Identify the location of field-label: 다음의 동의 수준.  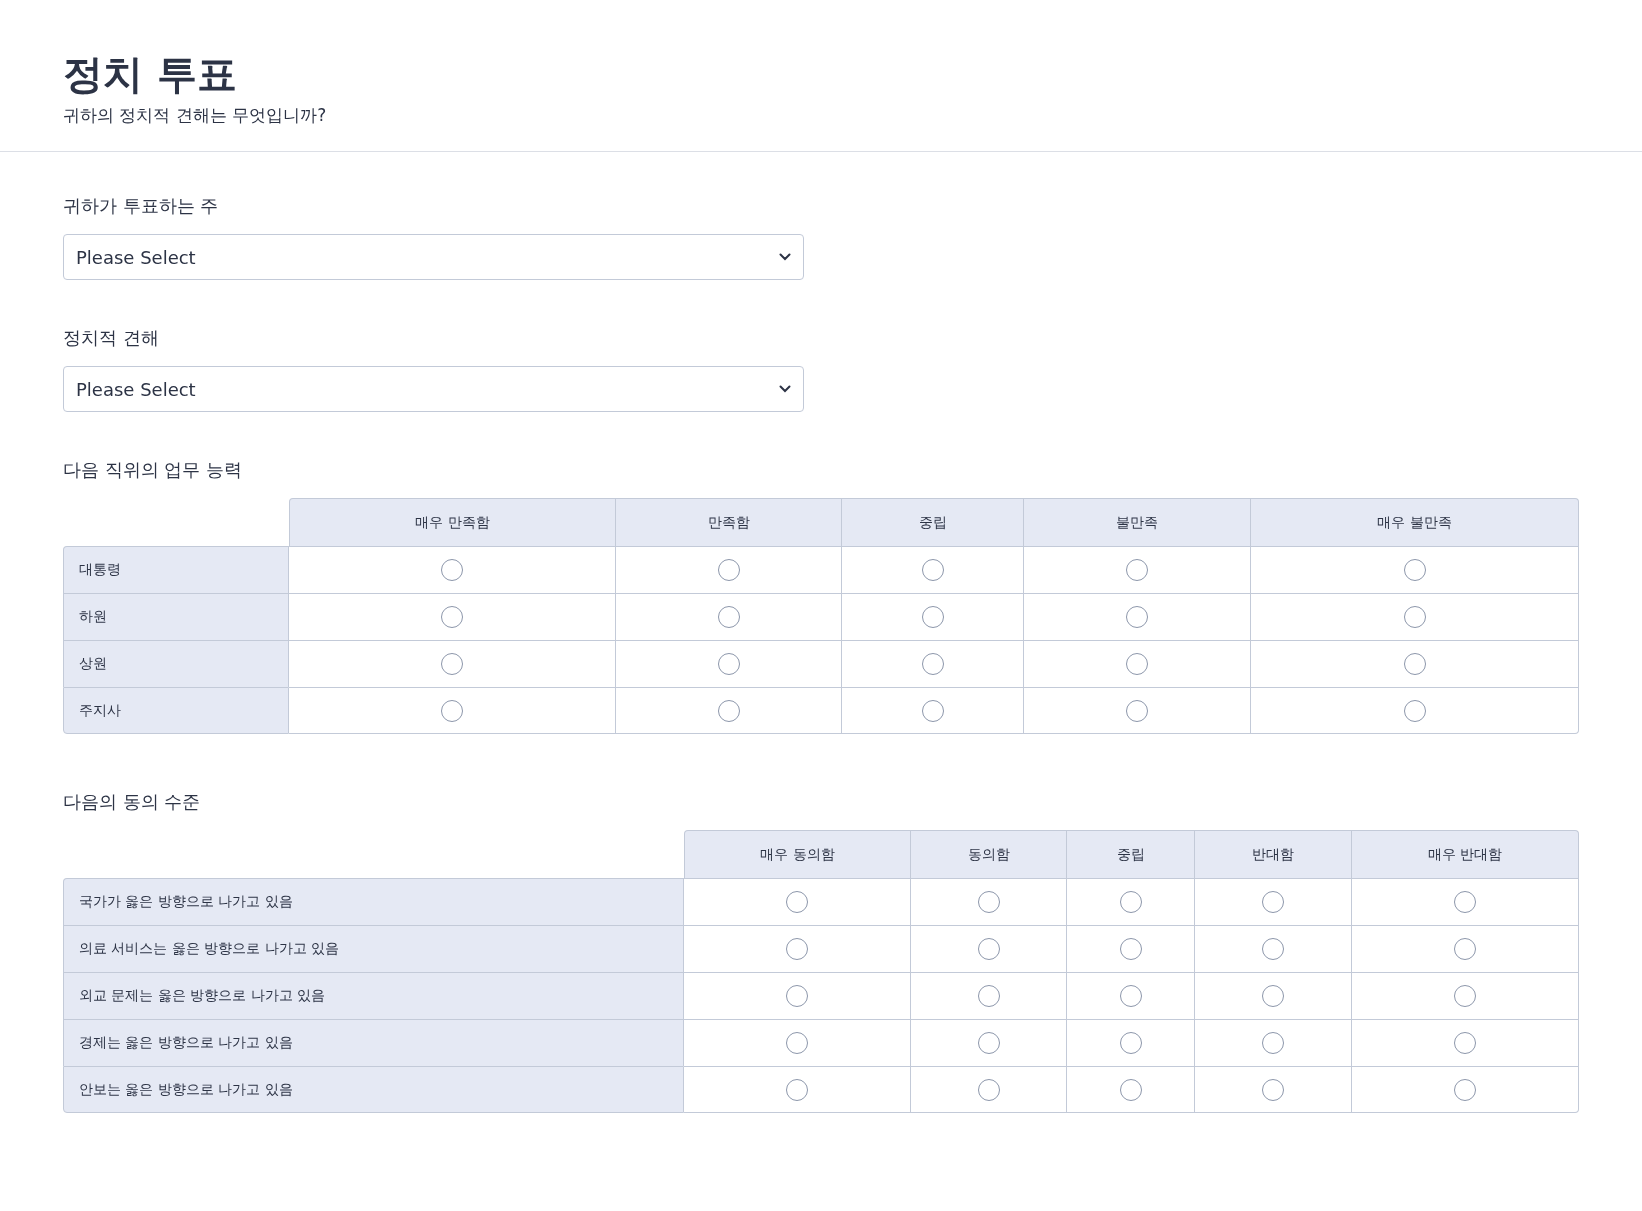
(132, 802).